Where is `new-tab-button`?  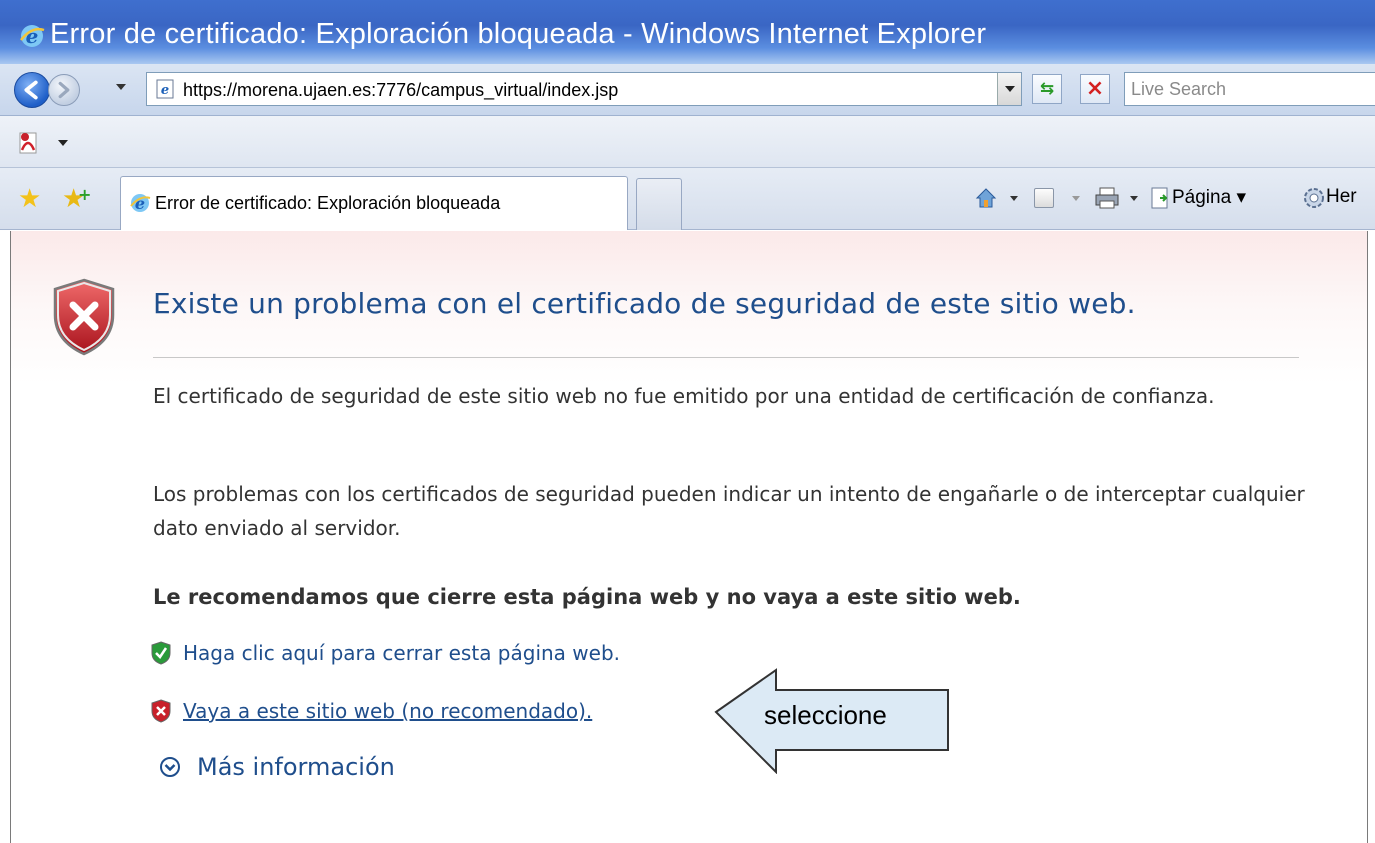 new-tab-button is located at coordinates (659, 204).